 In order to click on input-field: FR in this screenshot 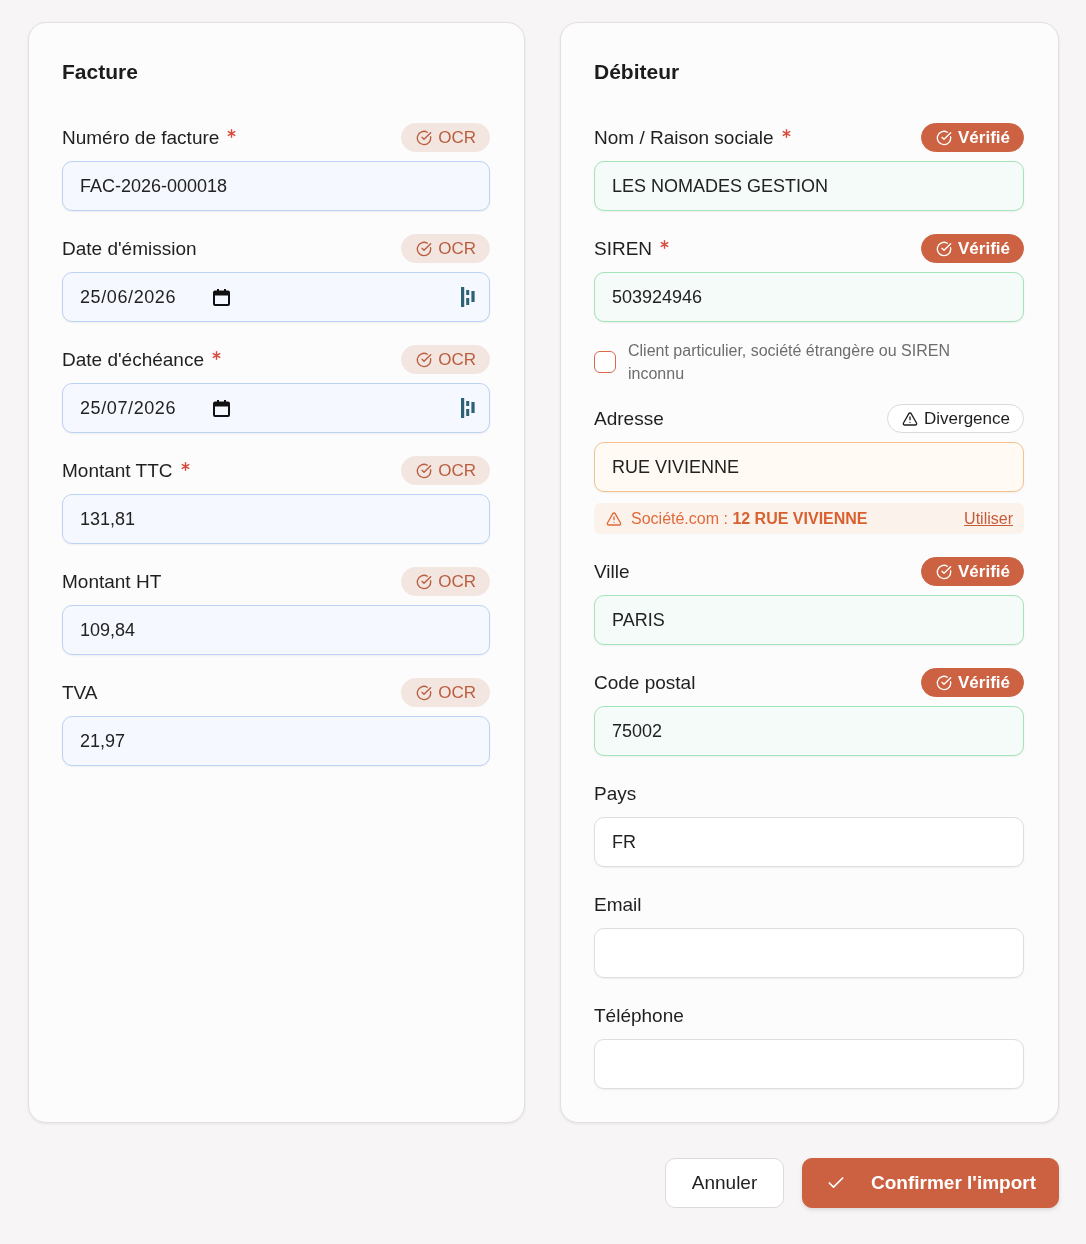, I will do `click(809, 842)`.